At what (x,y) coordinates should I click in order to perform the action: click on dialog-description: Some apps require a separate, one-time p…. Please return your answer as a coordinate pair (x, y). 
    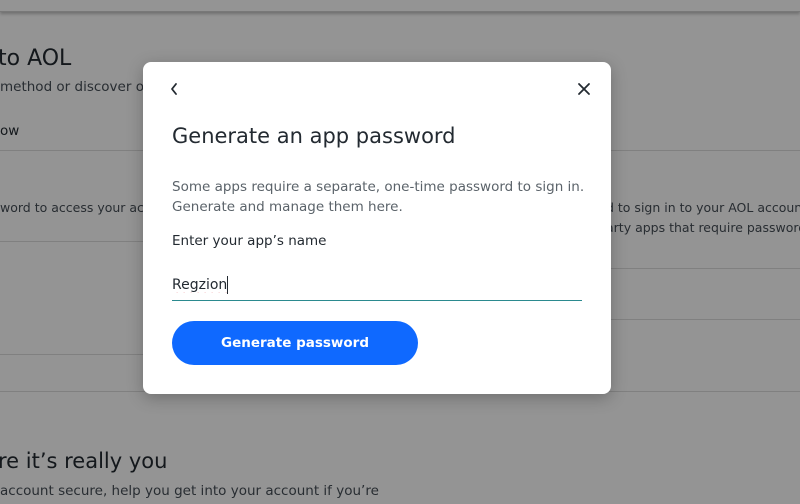
    Looking at the image, I should click on (382, 197).